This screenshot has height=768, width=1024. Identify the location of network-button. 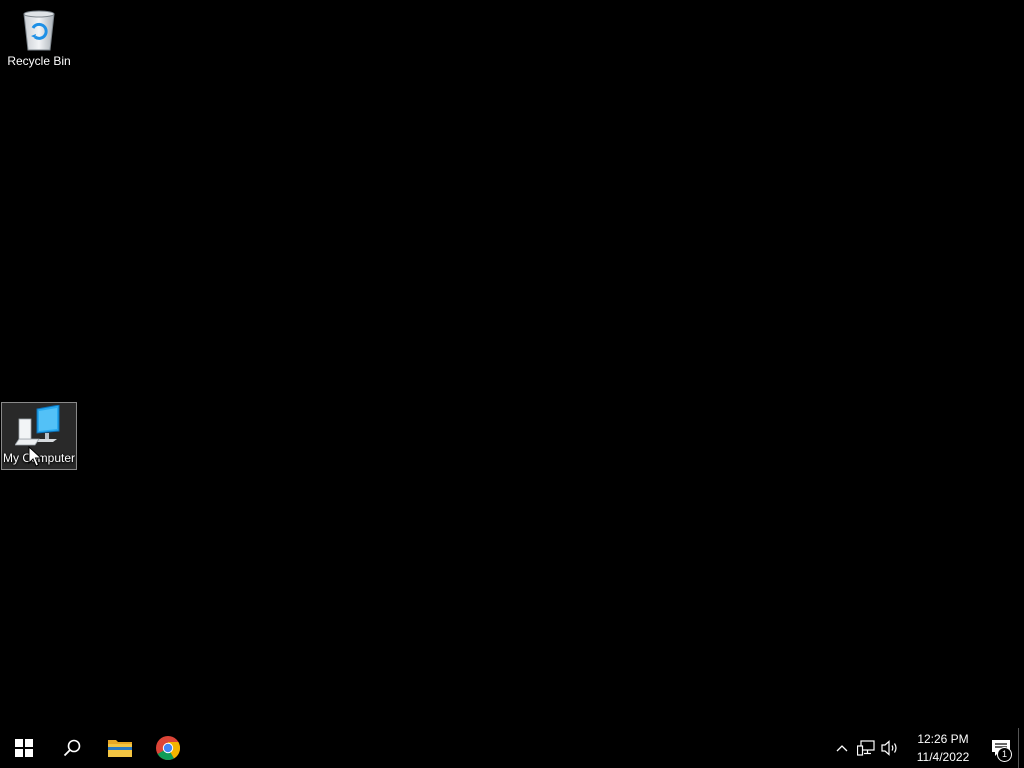
(866, 748).